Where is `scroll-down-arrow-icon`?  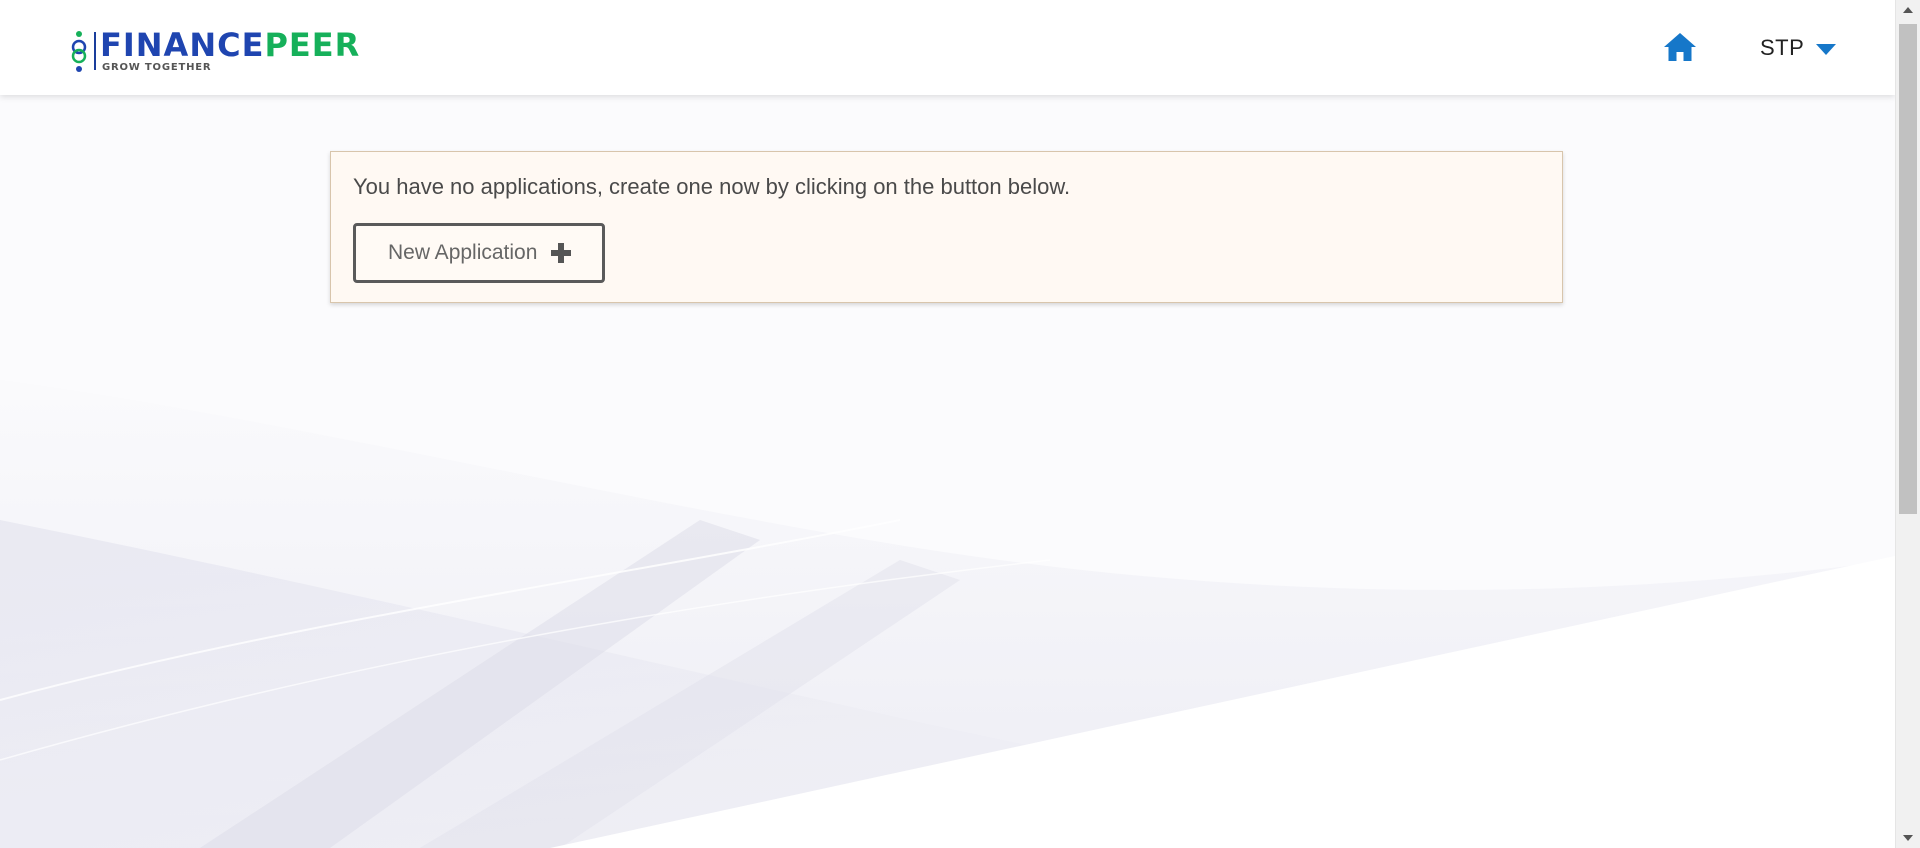
scroll-down-arrow-icon is located at coordinates (1908, 838).